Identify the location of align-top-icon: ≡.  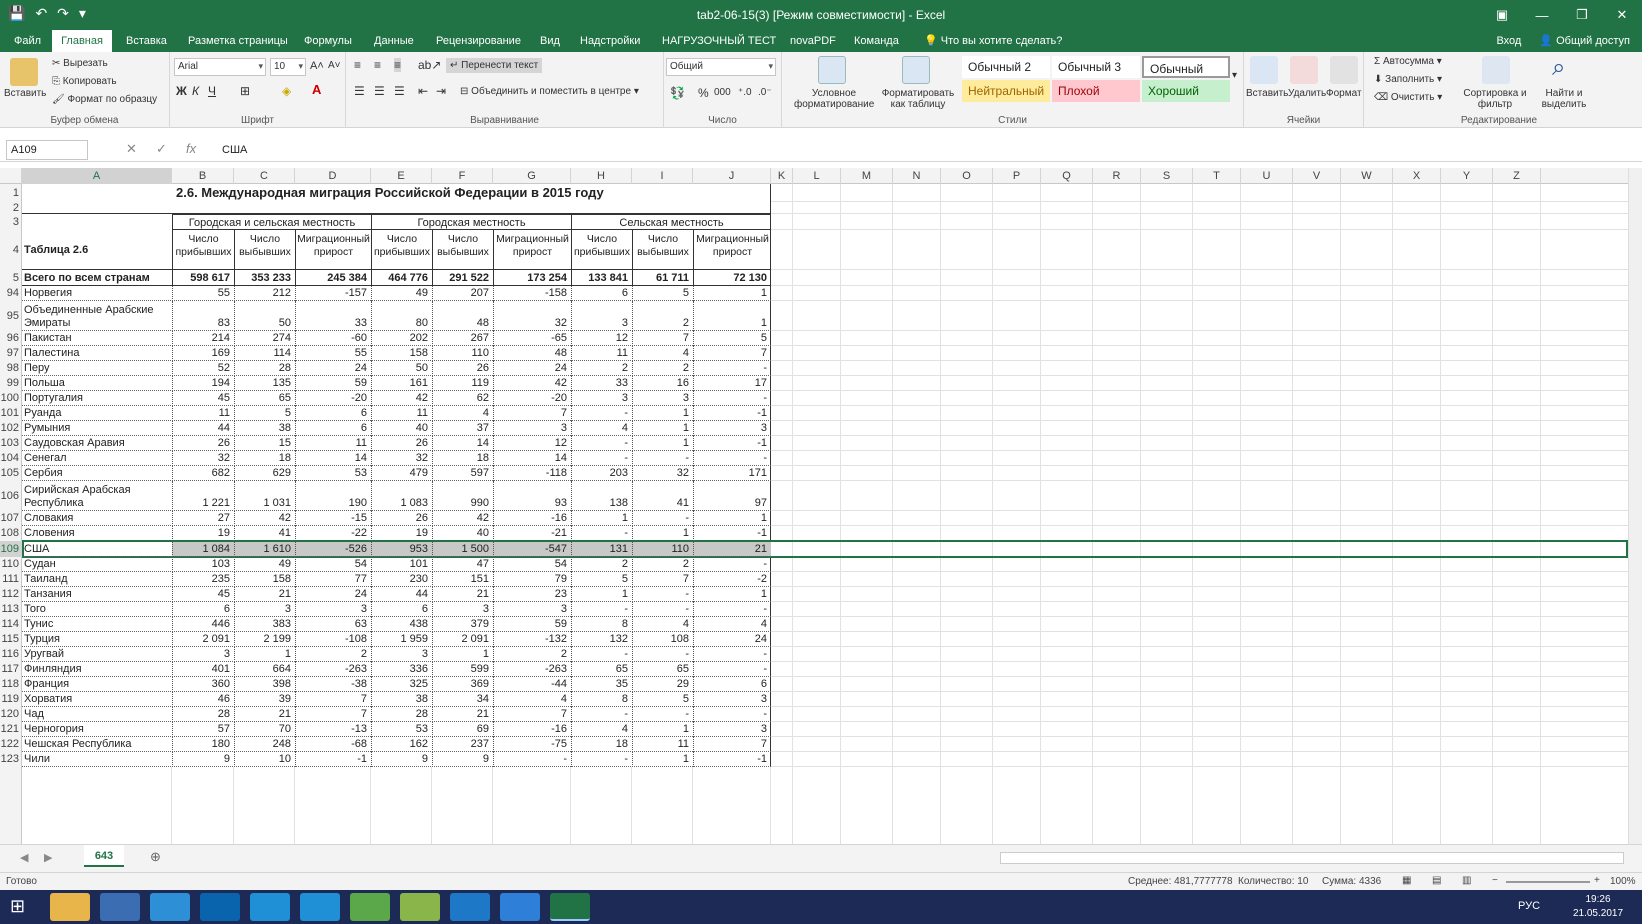
(357, 65).